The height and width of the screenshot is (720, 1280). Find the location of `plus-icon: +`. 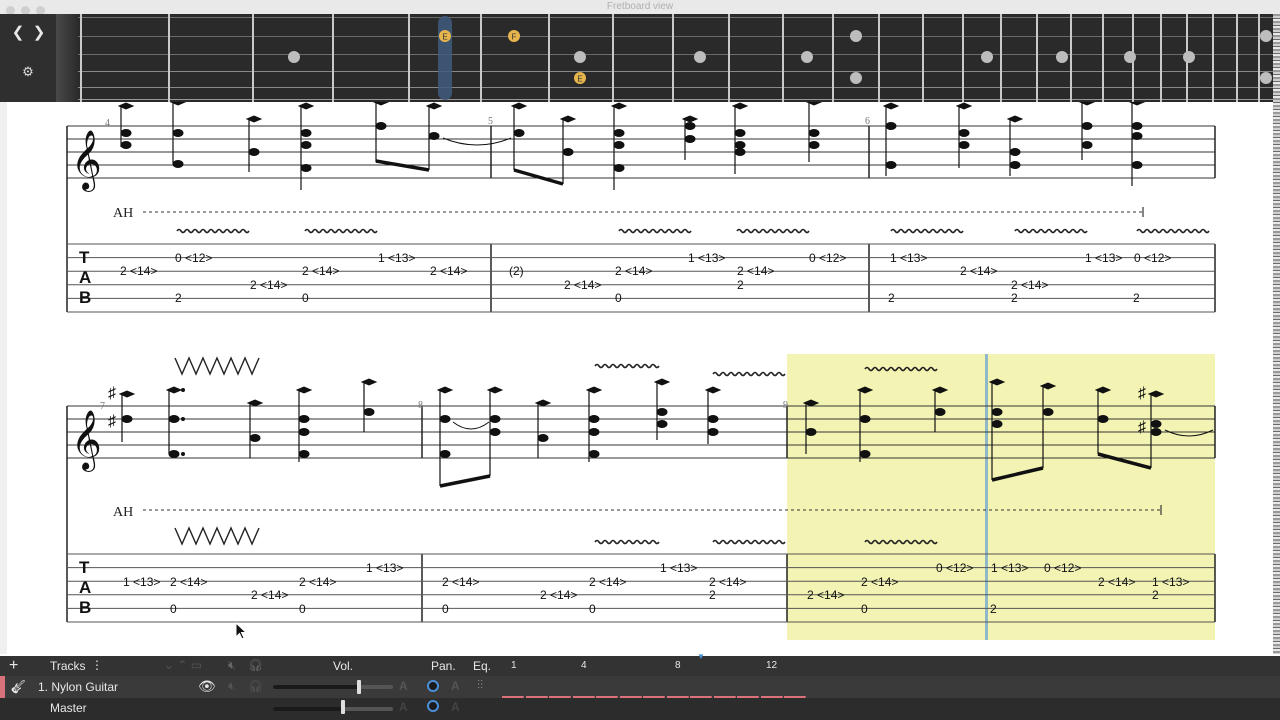

plus-icon: + is located at coordinates (13, 666).